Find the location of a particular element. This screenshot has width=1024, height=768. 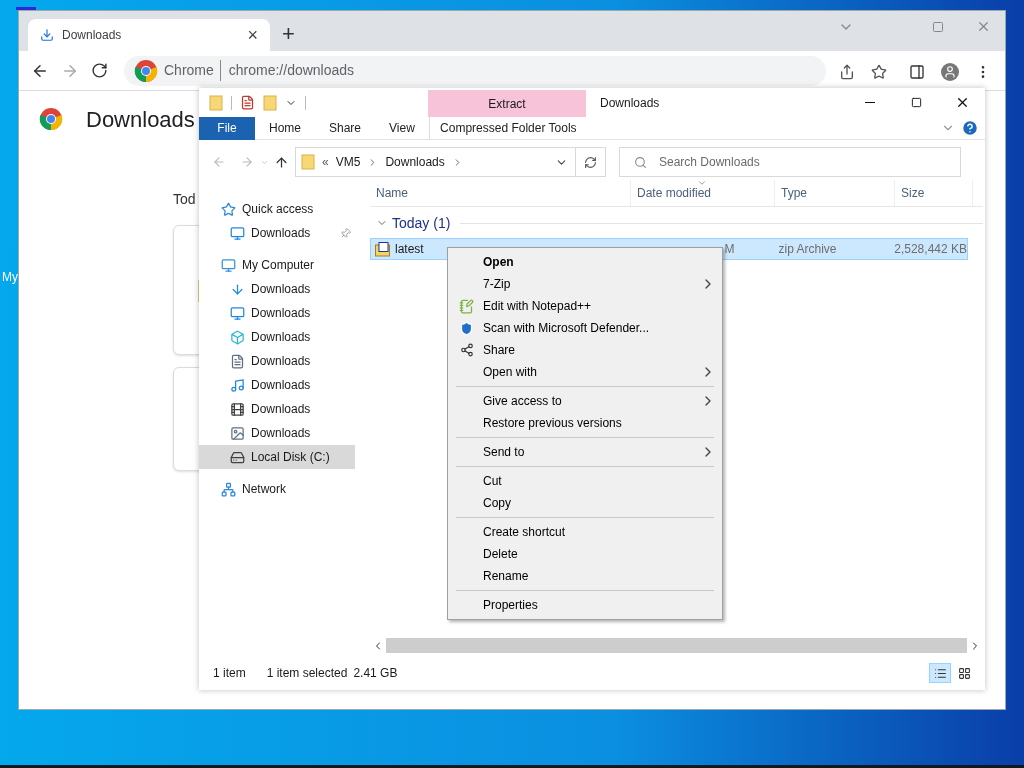

notepad-icon is located at coordinates (466, 306).